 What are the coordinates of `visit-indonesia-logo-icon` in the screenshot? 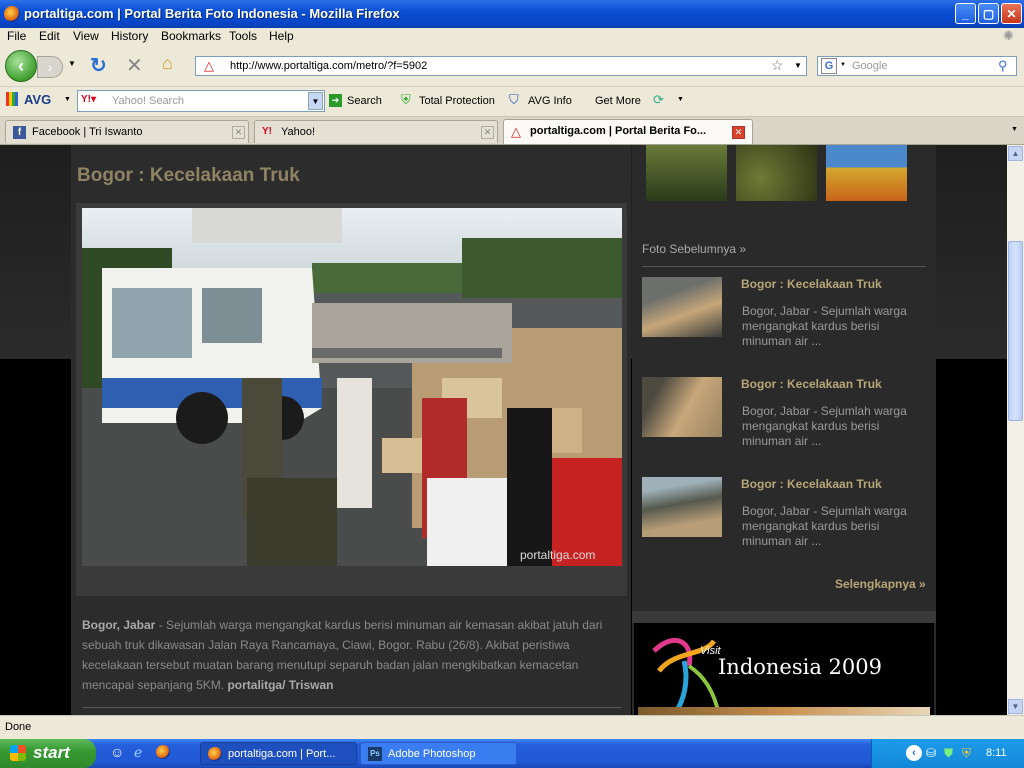 It's located at (686, 676).